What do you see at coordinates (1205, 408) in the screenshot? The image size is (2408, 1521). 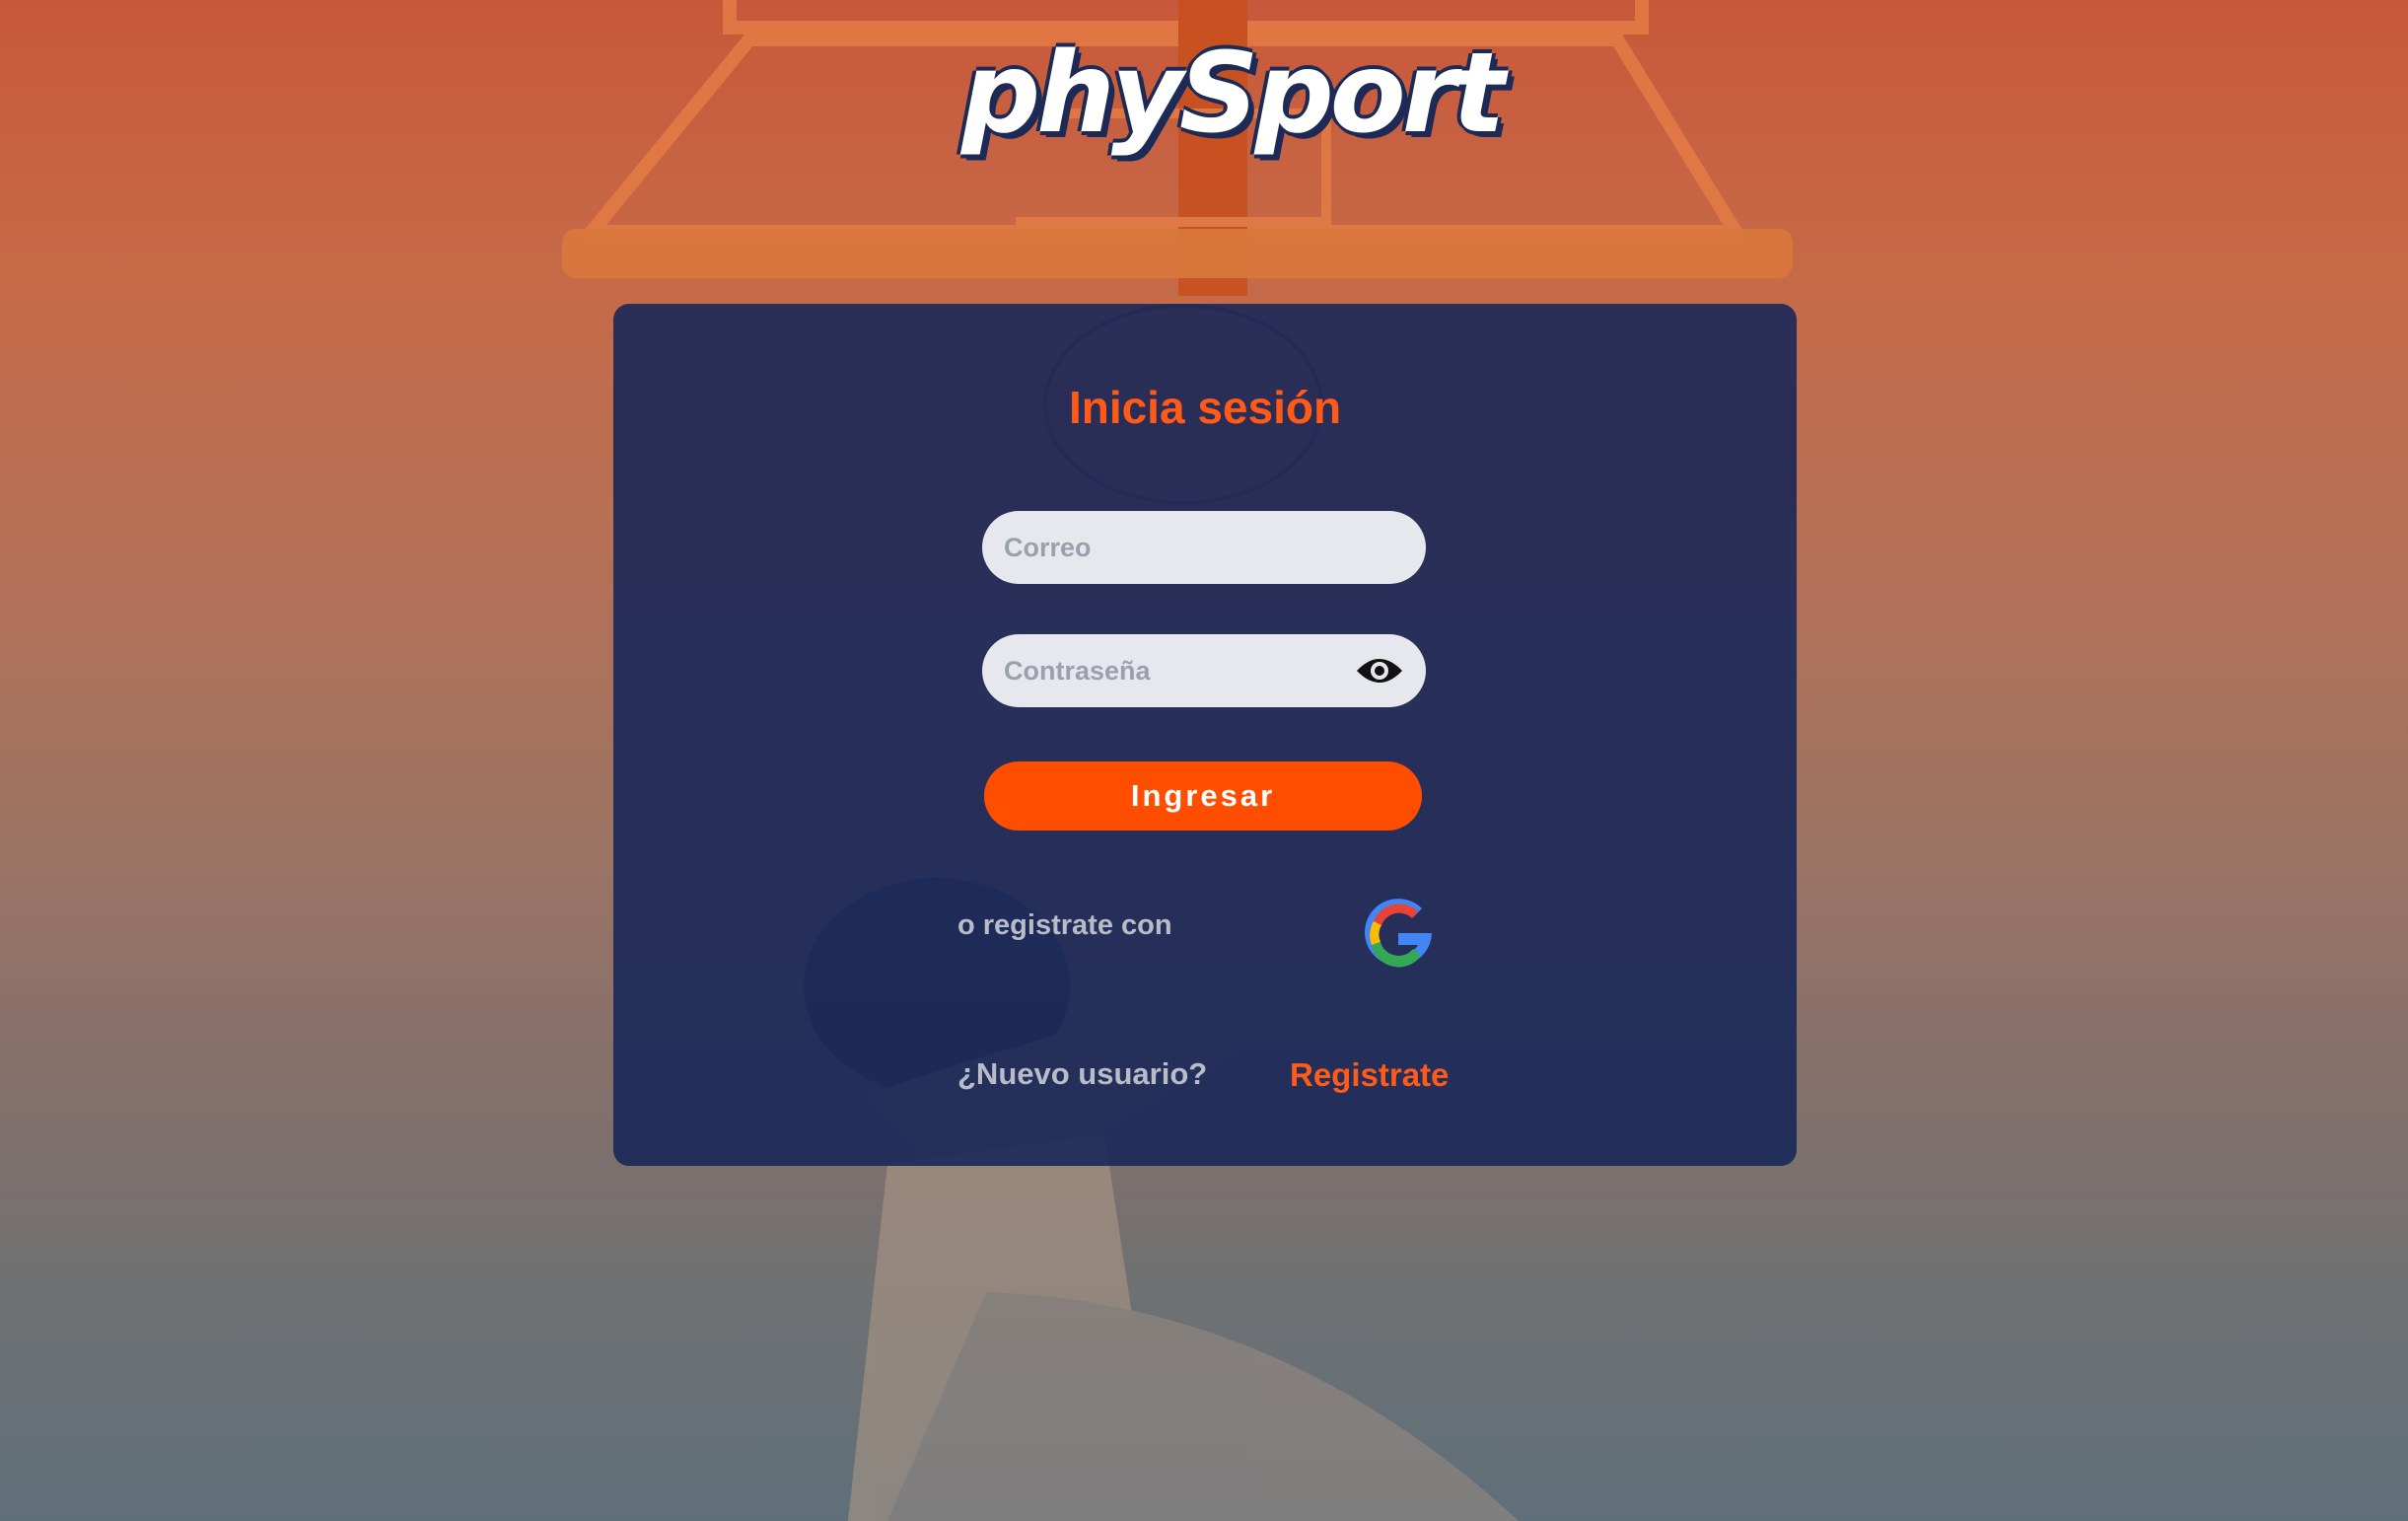 I see `page-title: Inicia sesión` at bounding box center [1205, 408].